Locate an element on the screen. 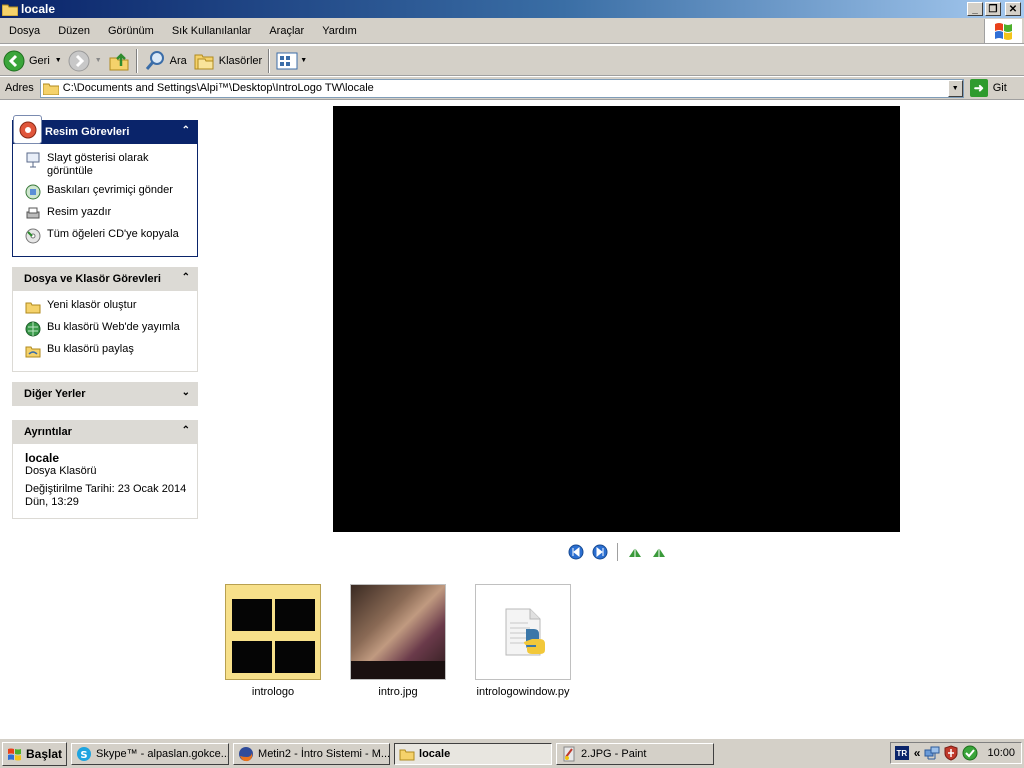 This screenshot has width=1024, height=768. search-icon is located at coordinates (154, 60).